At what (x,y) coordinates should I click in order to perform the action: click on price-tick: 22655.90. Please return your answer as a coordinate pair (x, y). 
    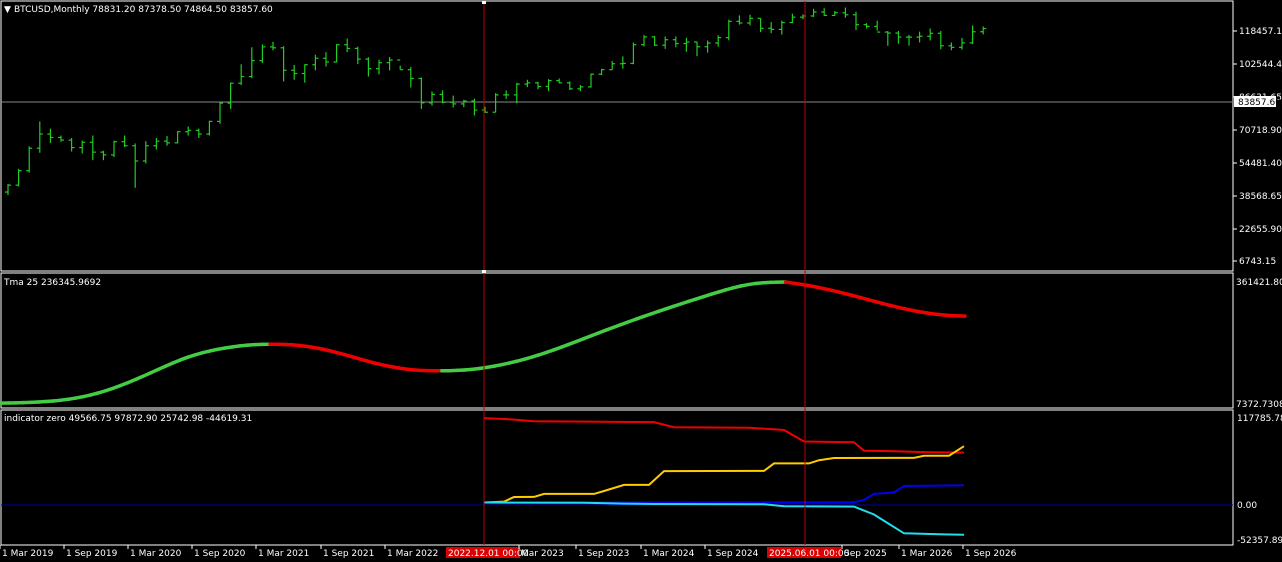
    Looking at the image, I should click on (1257, 230).